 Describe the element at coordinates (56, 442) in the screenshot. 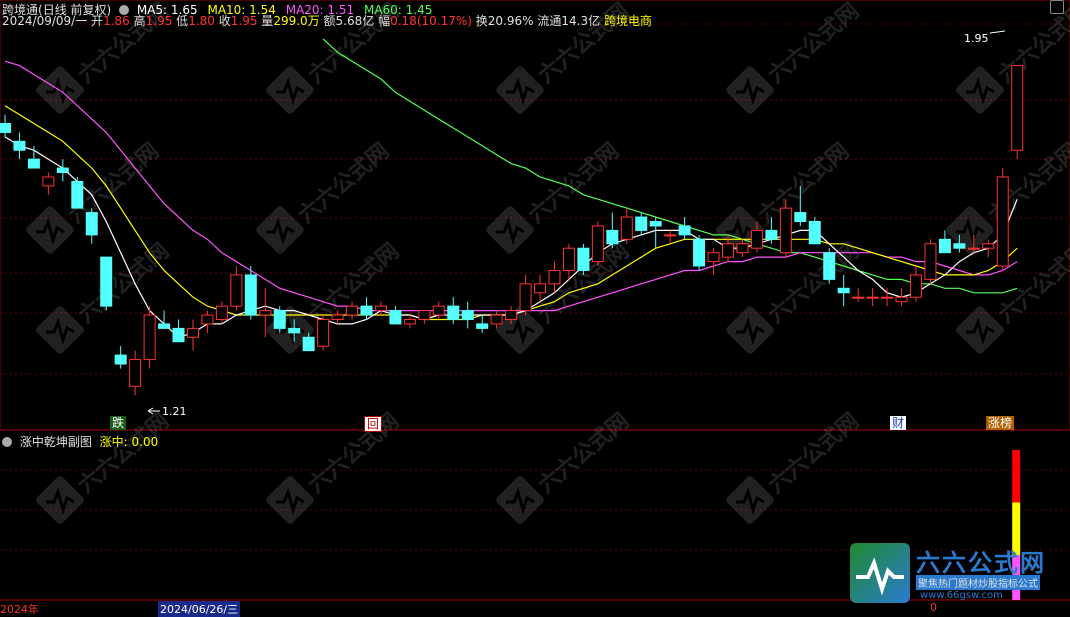

I see `indicator-title: 涨中乾坤副图` at that location.